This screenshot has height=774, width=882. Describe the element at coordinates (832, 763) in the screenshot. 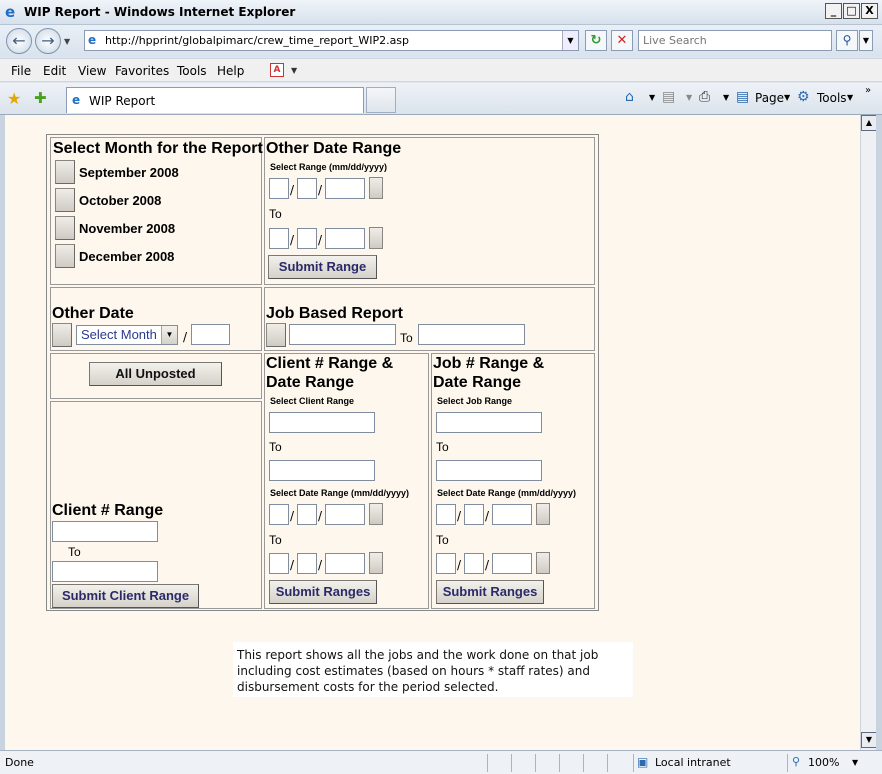

I see `zoom-control: ⚲ 100% ▼` at that location.